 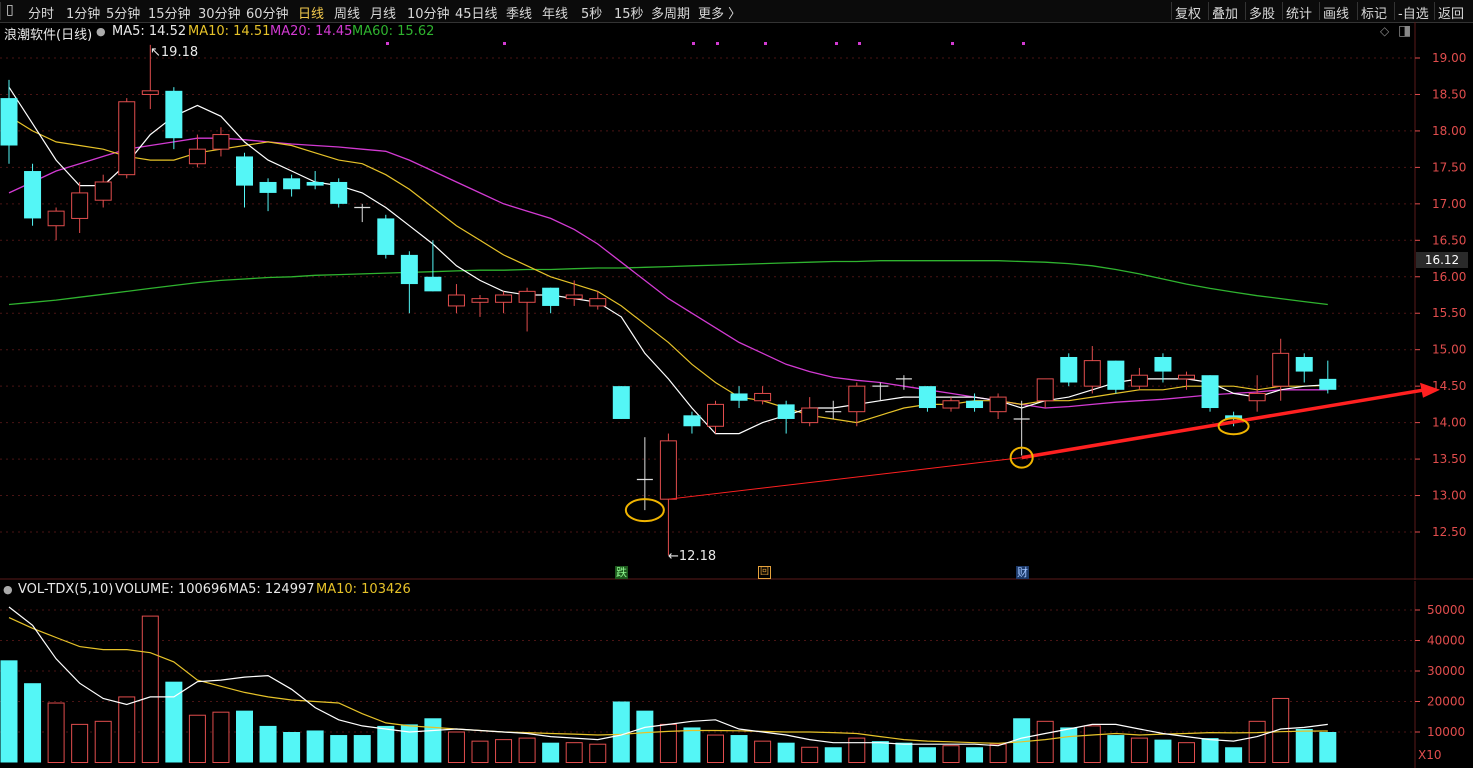 I want to click on action-7: 返回, so click(x=1451, y=12).